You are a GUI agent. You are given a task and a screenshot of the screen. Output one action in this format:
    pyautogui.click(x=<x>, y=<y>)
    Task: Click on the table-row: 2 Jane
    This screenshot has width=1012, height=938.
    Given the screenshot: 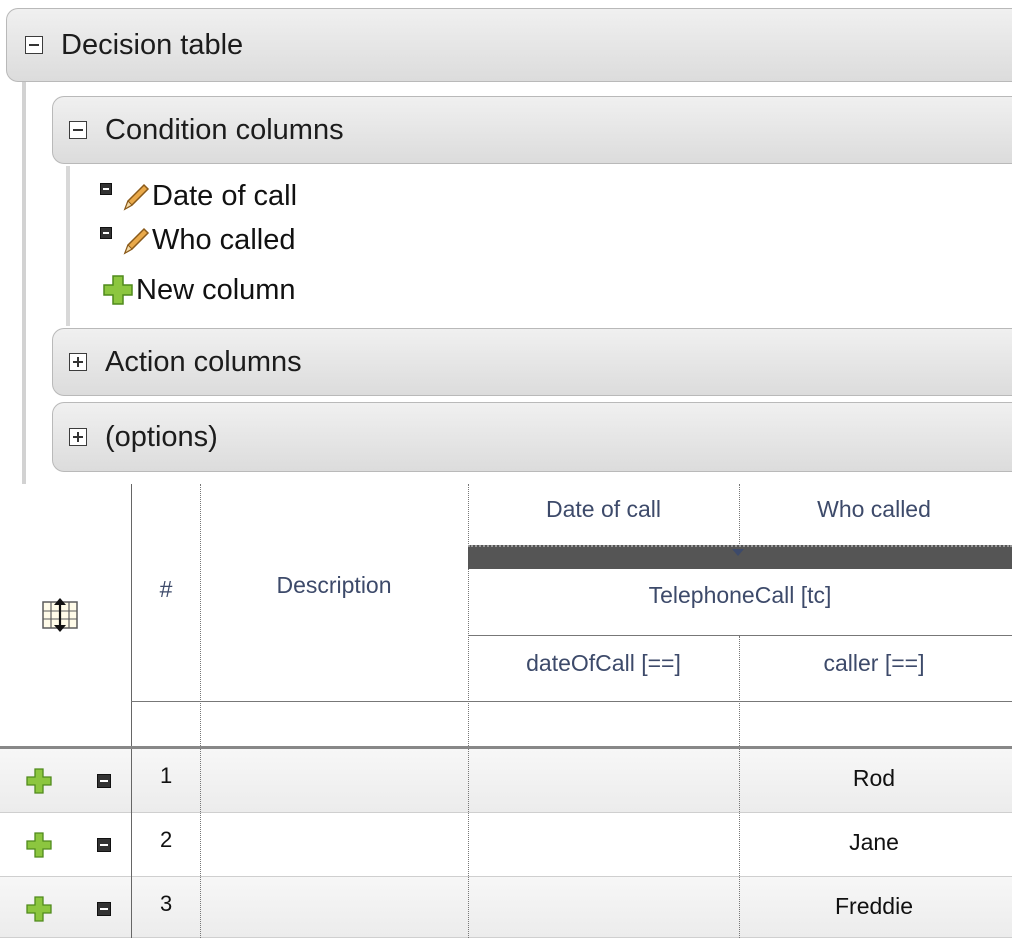 What is the action you would take?
    pyautogui.click(x=506, y=845)
    